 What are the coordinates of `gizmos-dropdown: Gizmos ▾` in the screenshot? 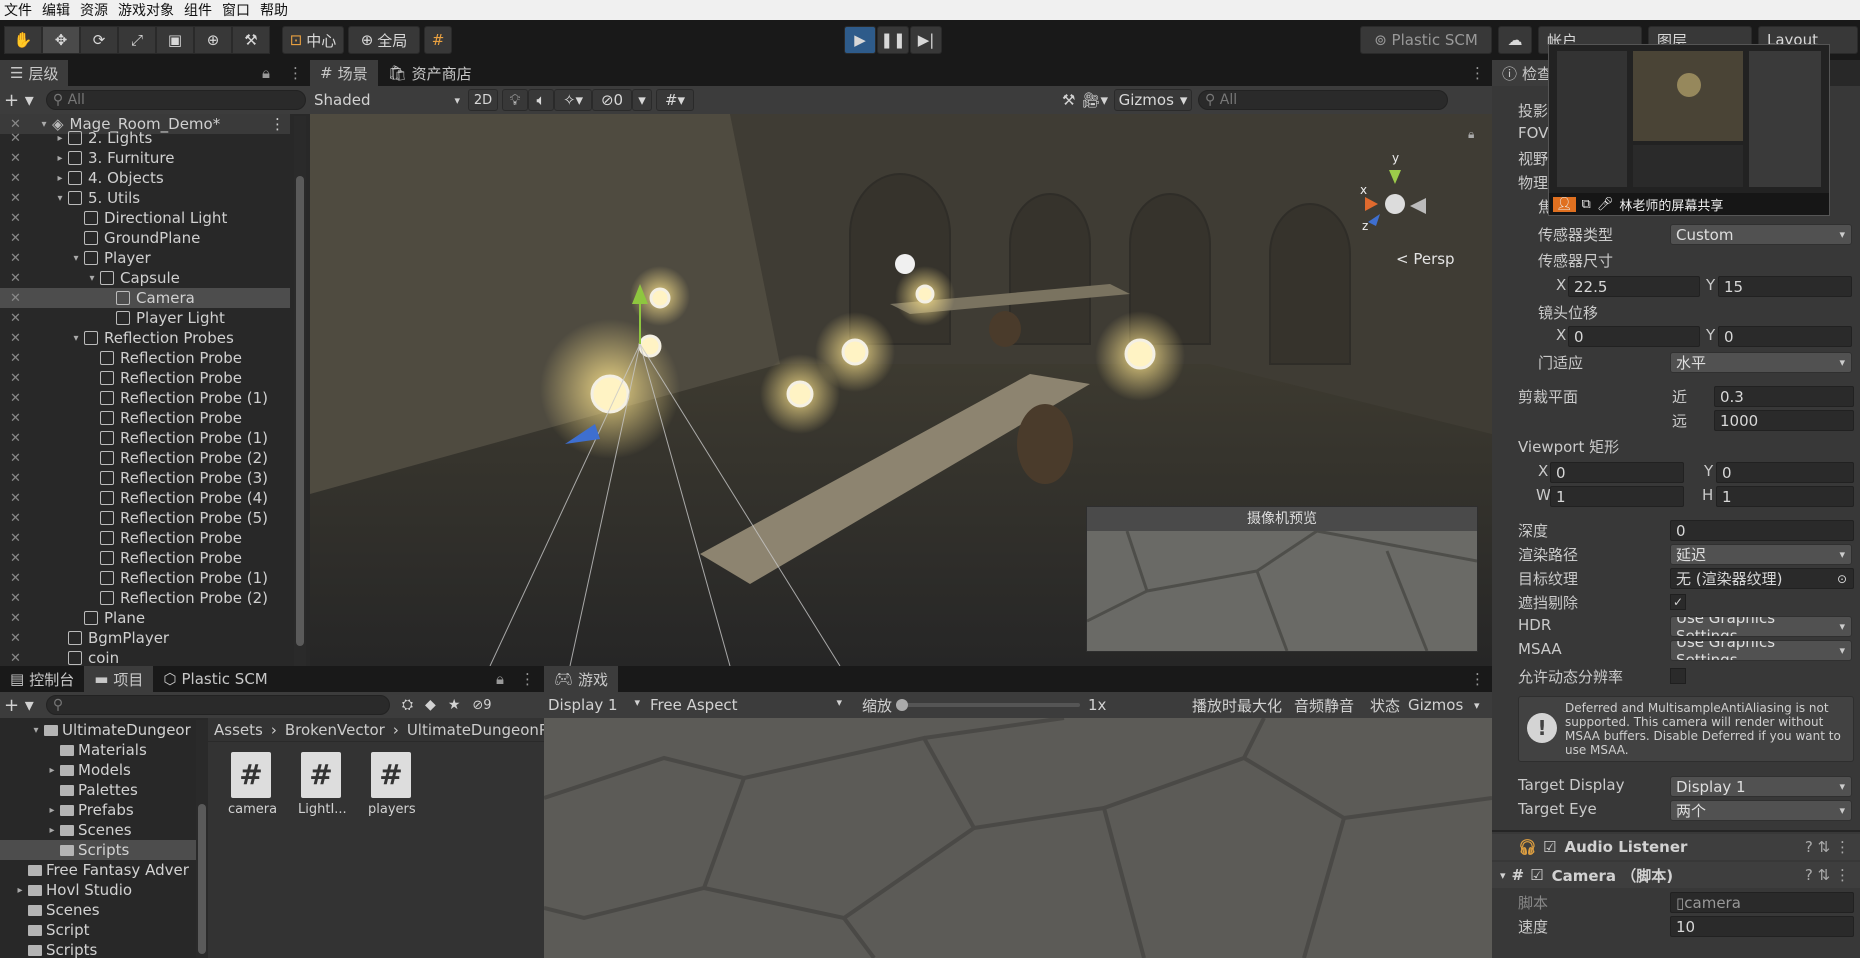 It's located at (1153, 100).